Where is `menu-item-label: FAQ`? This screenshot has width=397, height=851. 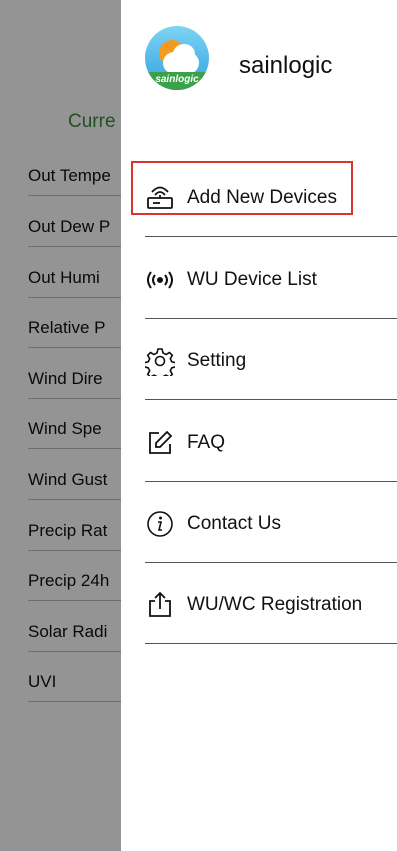
menu-item-label: FAQ is located at coordinates (206, 442).